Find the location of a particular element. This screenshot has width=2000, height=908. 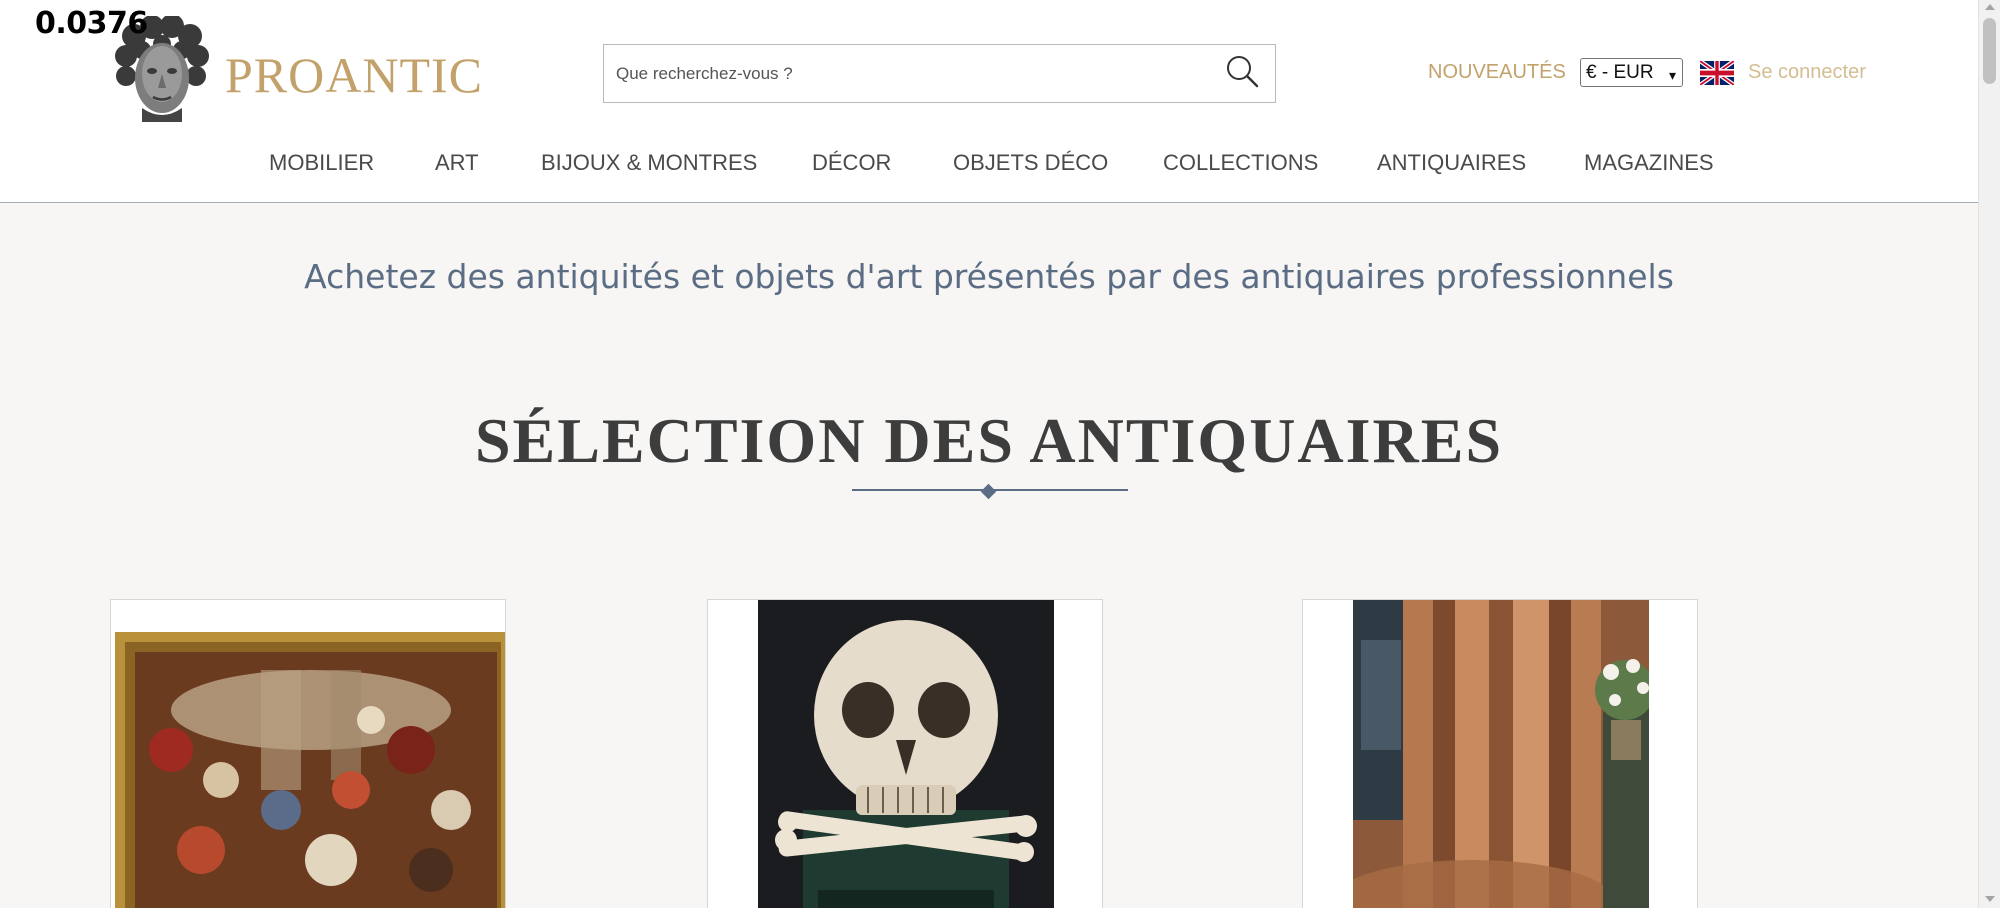

nav-item-art: ART is located at coordinates (457, 163).